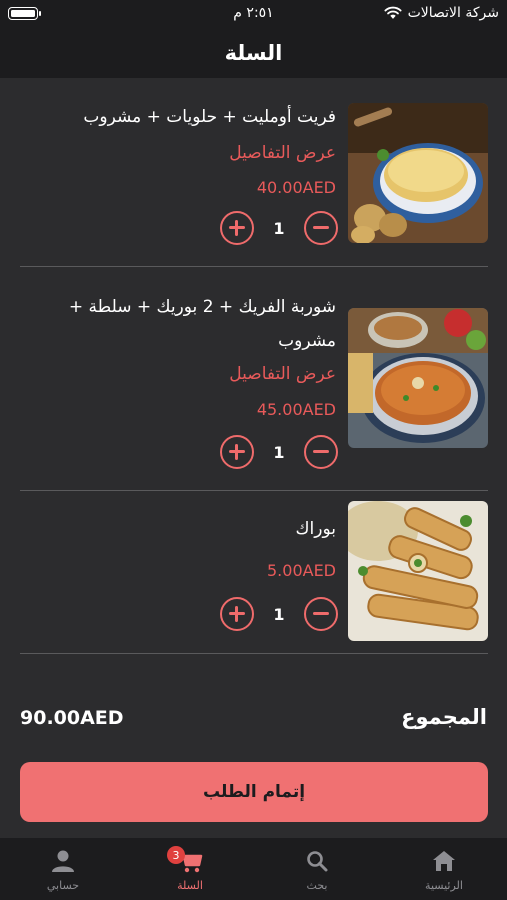 The image size is (507, 900). What do you see at coordinates (176, 855) in the screenshot?
I see `cart-count-badge: 3` at bounding box center [176, 855].